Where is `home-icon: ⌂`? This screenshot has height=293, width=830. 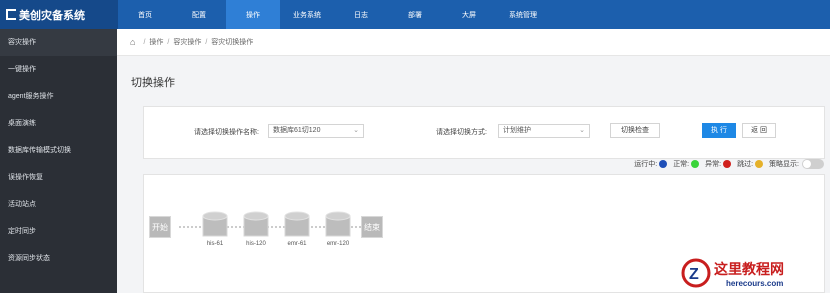 home-icon: ⌂ is located at coordinates (132, 42).